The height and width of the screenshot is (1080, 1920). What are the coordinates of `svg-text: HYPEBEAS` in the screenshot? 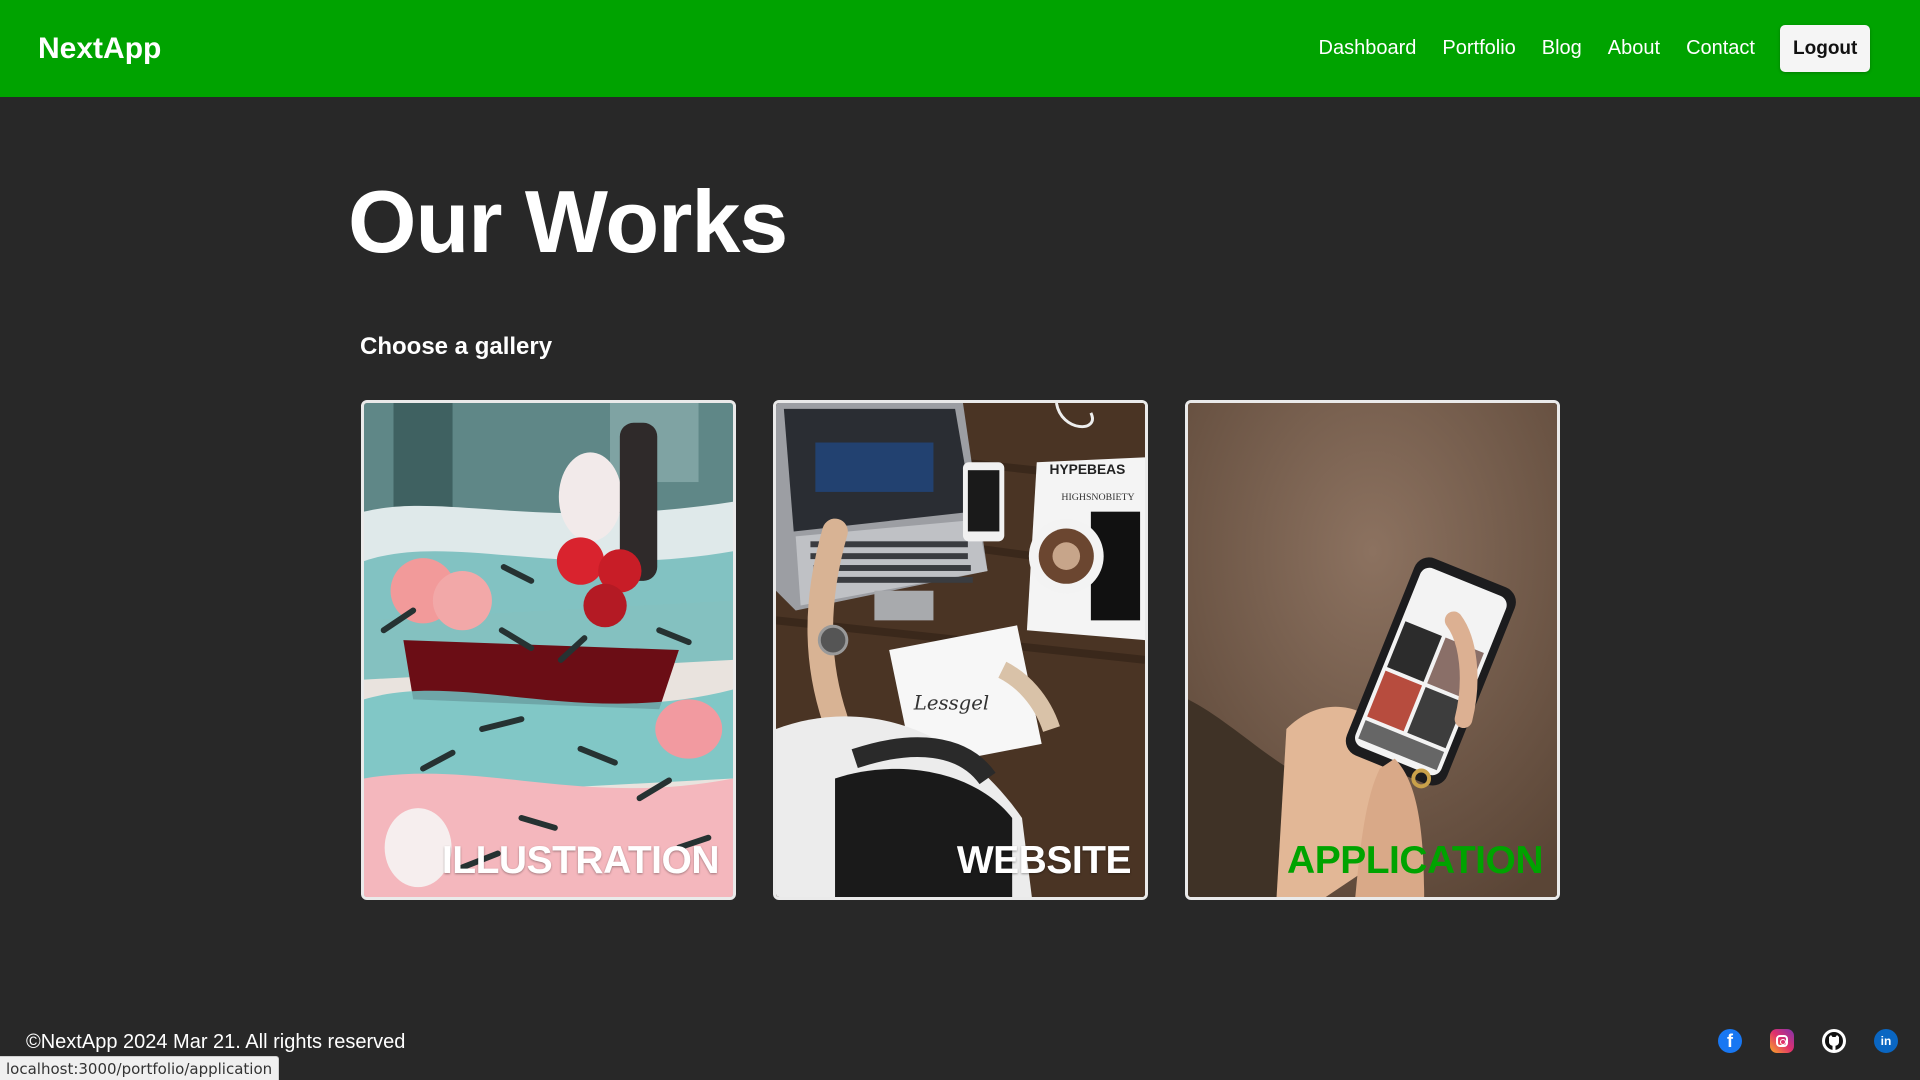 It's located at (1088, 469).